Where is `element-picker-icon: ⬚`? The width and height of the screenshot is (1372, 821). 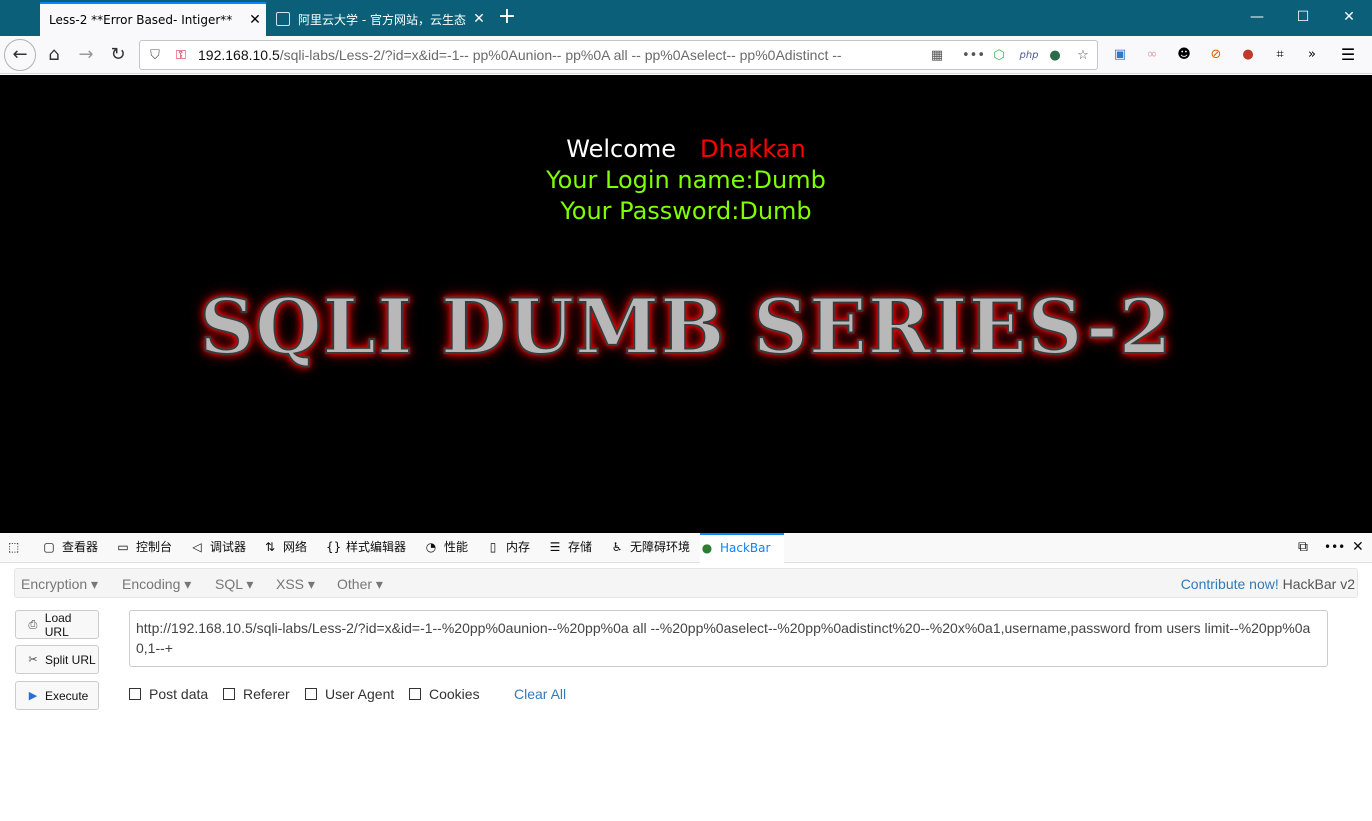
element-picker-icon: ⬚ is located at coordinates (13, 548).